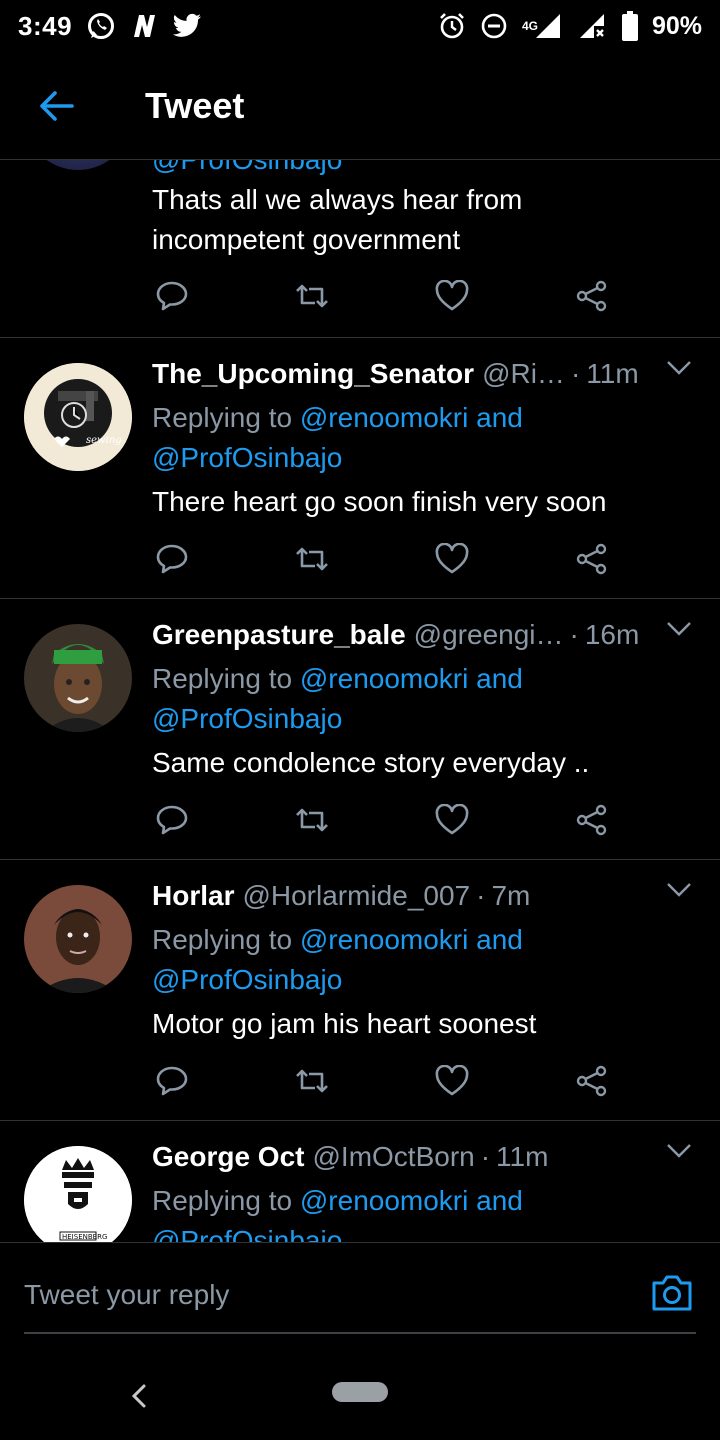  Describe the element at coordinates (56, 106) in the screenshot. I see `back-button` at that location.